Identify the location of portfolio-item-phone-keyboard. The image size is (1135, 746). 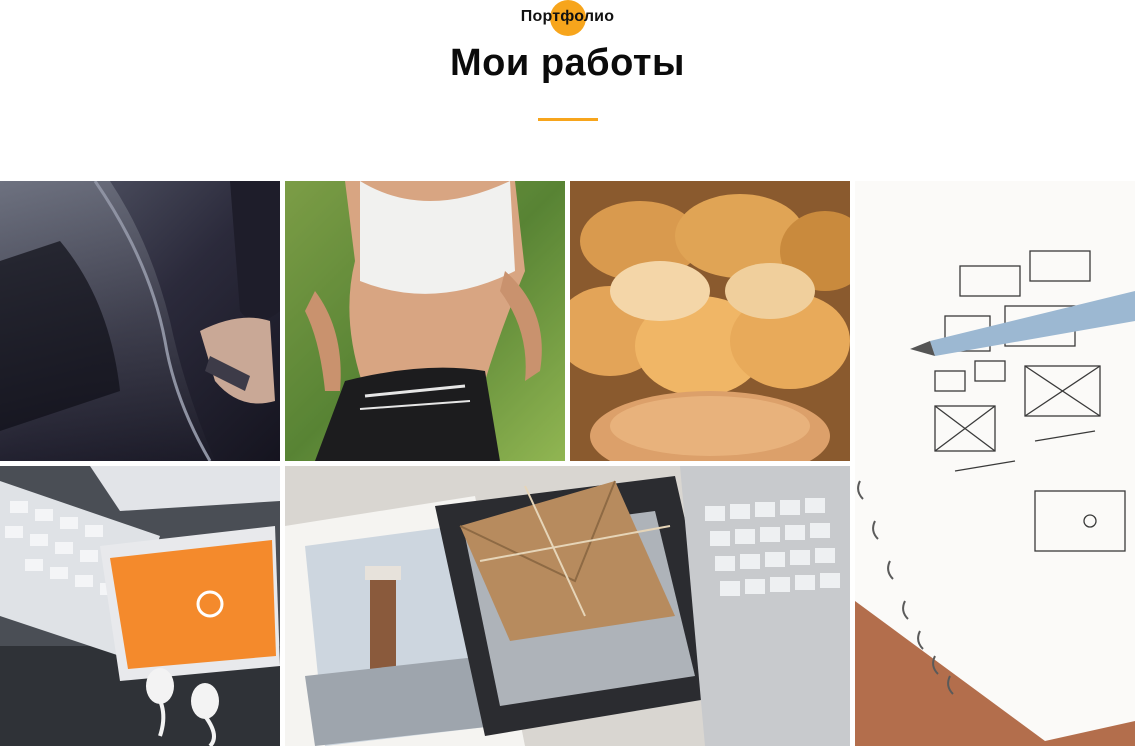
(140, 606).